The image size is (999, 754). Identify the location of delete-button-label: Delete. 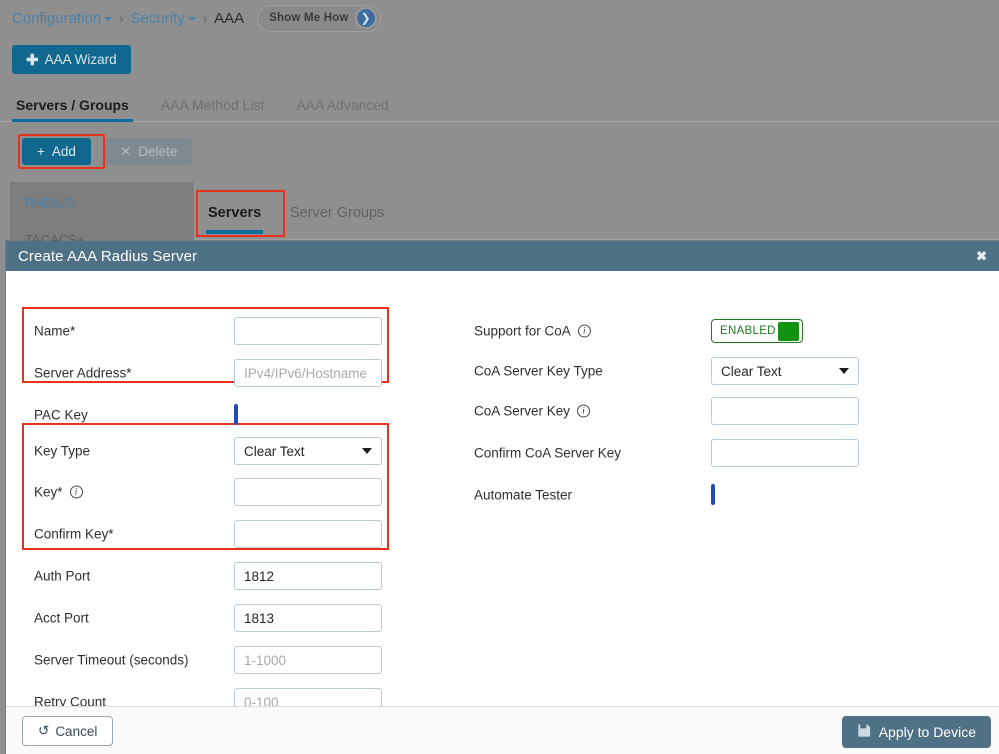
(158, 151).